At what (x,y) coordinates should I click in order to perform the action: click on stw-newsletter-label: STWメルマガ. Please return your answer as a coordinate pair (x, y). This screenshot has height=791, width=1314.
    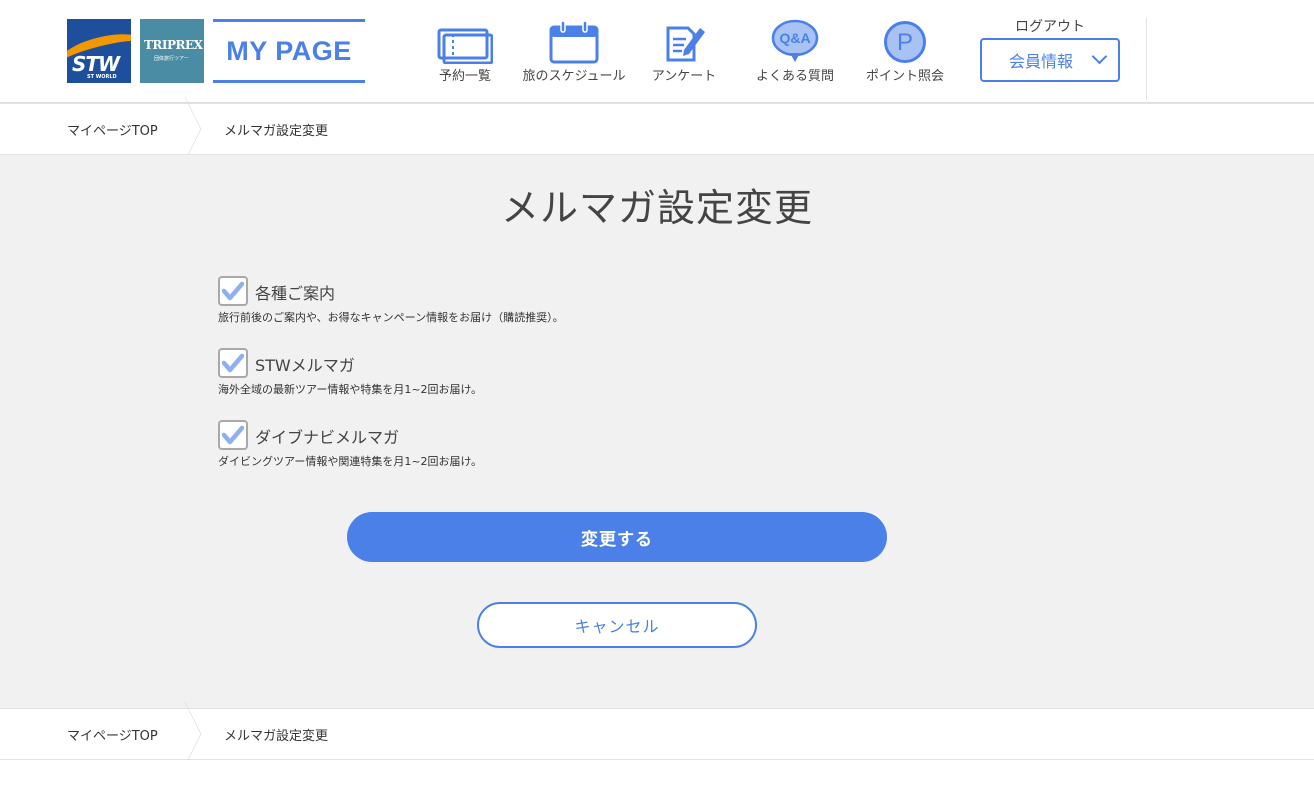
    Looking at the image, I should click on (305, 365).